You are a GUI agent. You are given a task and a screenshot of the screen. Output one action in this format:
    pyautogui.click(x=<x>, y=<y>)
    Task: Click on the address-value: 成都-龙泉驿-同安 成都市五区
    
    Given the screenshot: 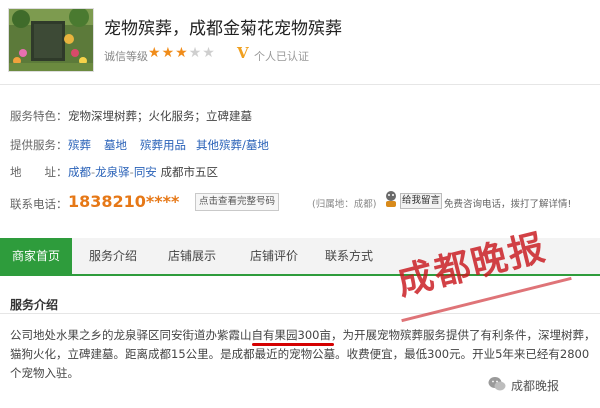 What is the action you would take?
    pyautogui.click(x=143, y=172)
    